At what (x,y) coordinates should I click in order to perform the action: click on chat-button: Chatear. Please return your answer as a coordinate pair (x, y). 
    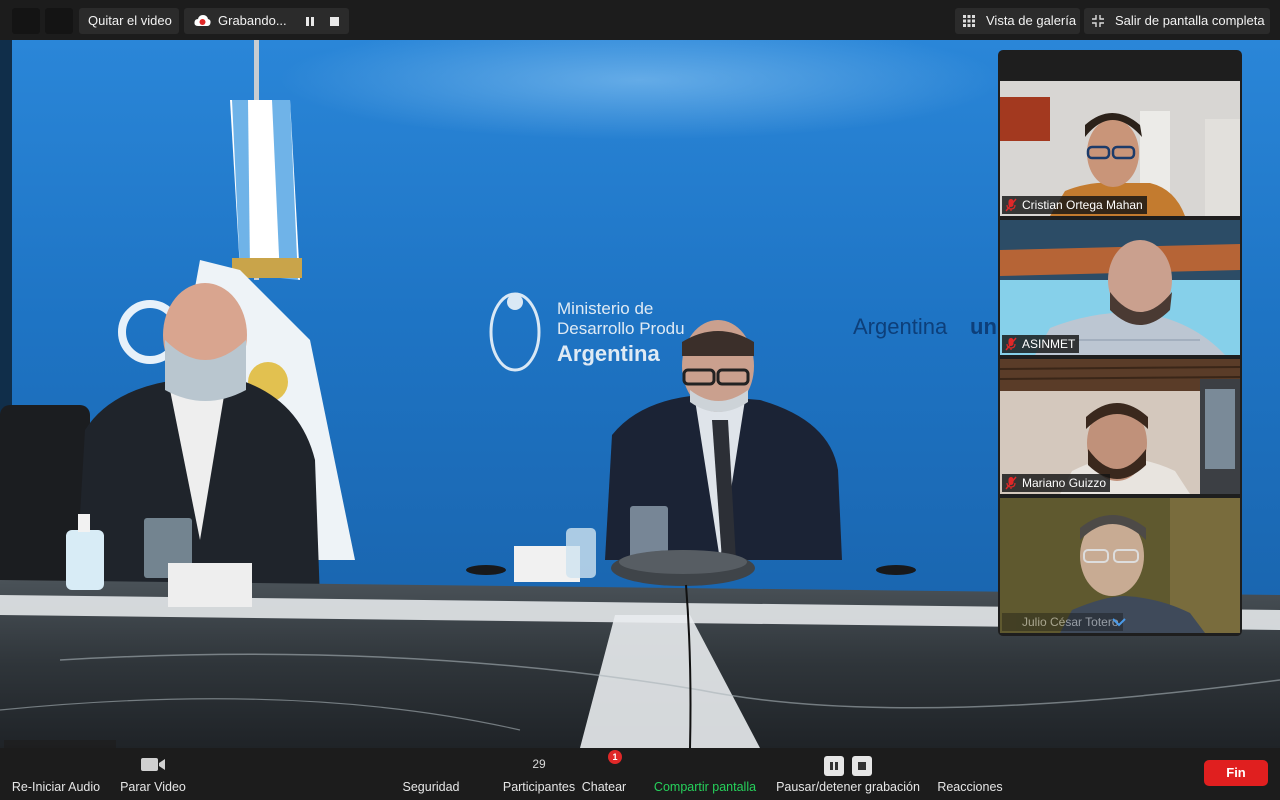
    Looking at the image, I should click on (604, 774).